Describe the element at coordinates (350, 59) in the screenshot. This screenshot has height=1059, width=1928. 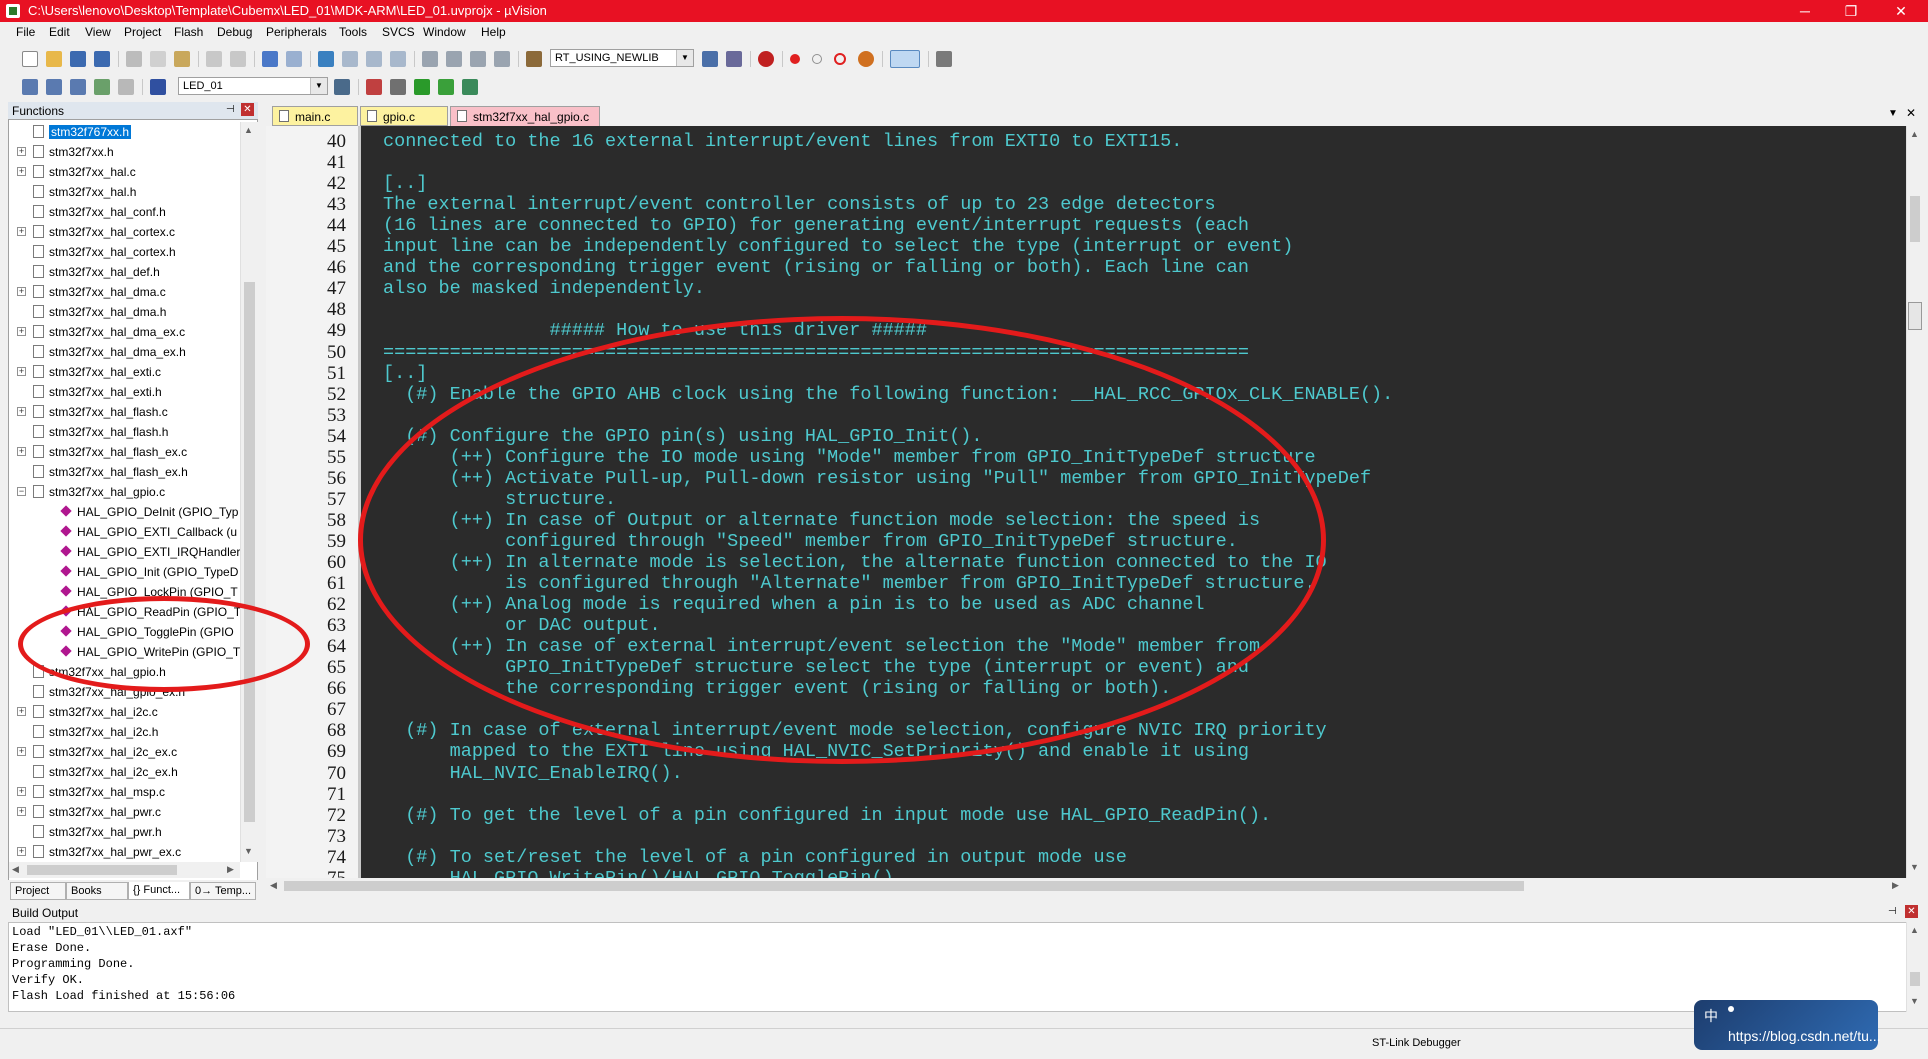
I see `prev-bookmark-icon` at that location.